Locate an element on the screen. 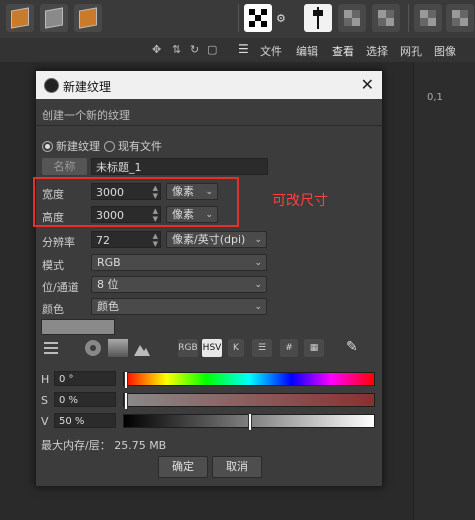  value-label: V is located at coordinates (45, 421).